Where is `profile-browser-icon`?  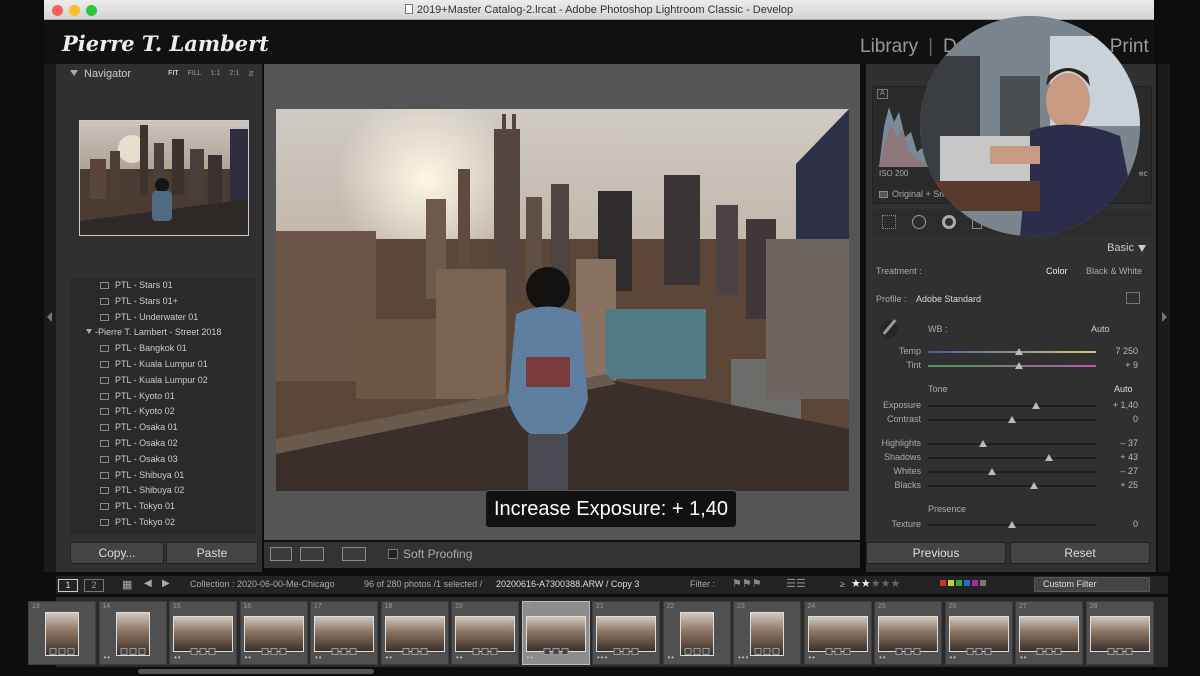 profile-browser-icon is located at coordinates (1133, 298).